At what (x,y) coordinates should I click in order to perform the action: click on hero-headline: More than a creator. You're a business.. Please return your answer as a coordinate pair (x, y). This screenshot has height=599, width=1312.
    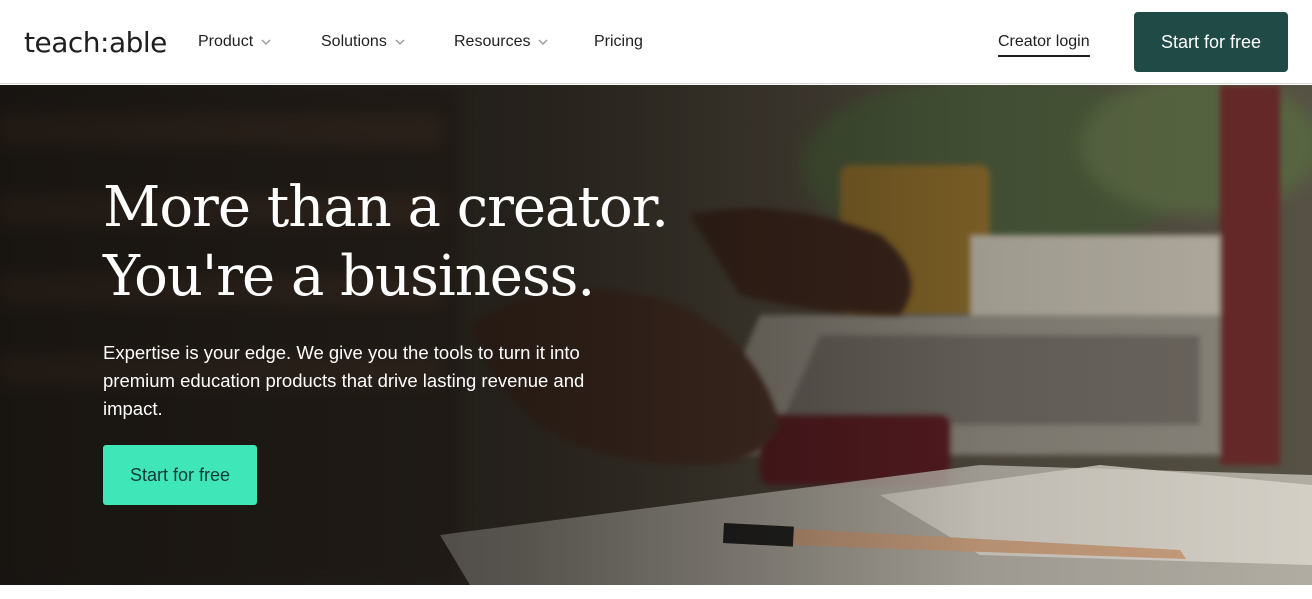
    Looking at the image, I should click on (413, 242).